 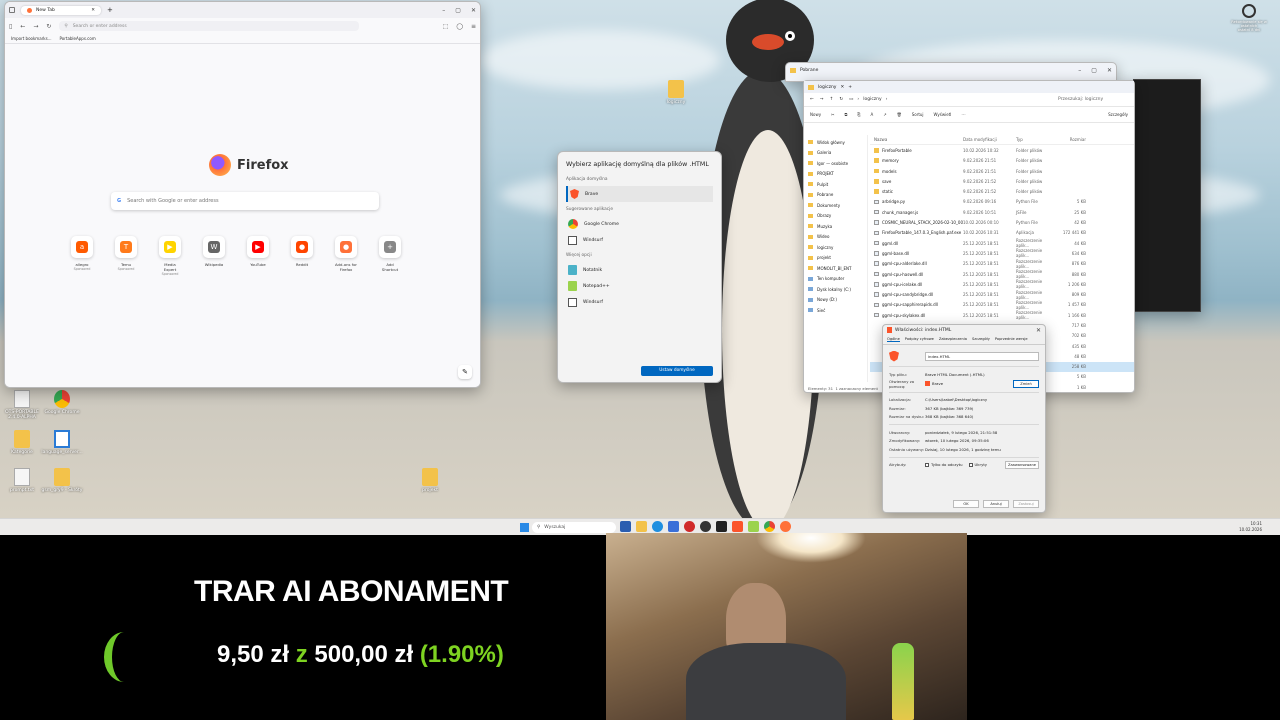 What do you see at coordinates (916, 139) in the screenshot?
I see `column-name: Nazwa` at bounding box center [916, 139].